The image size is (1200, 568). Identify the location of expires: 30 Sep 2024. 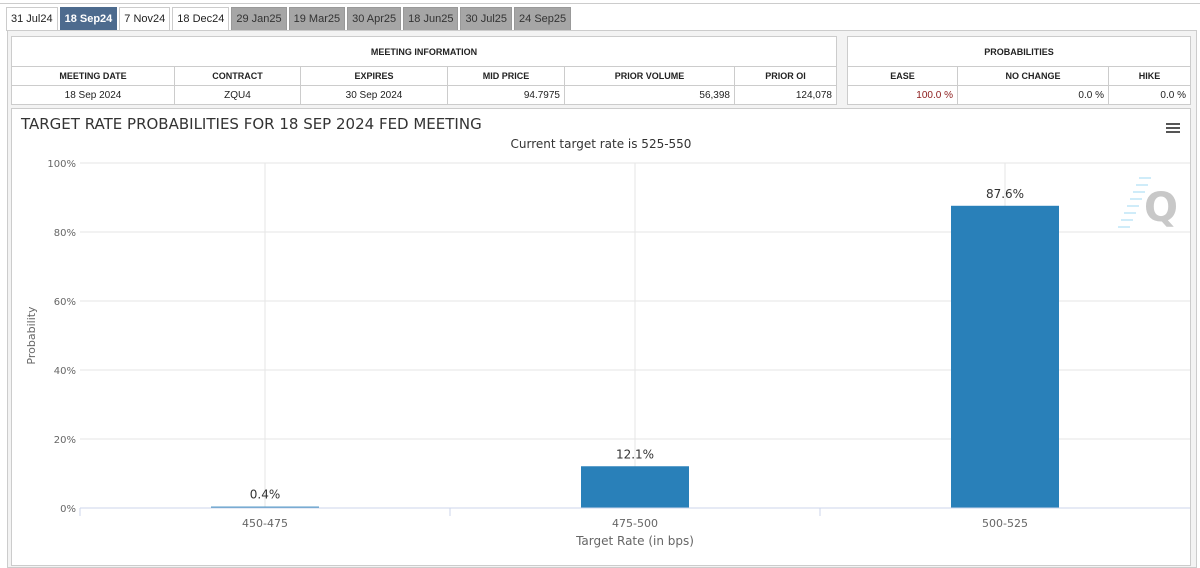
(374, 95).